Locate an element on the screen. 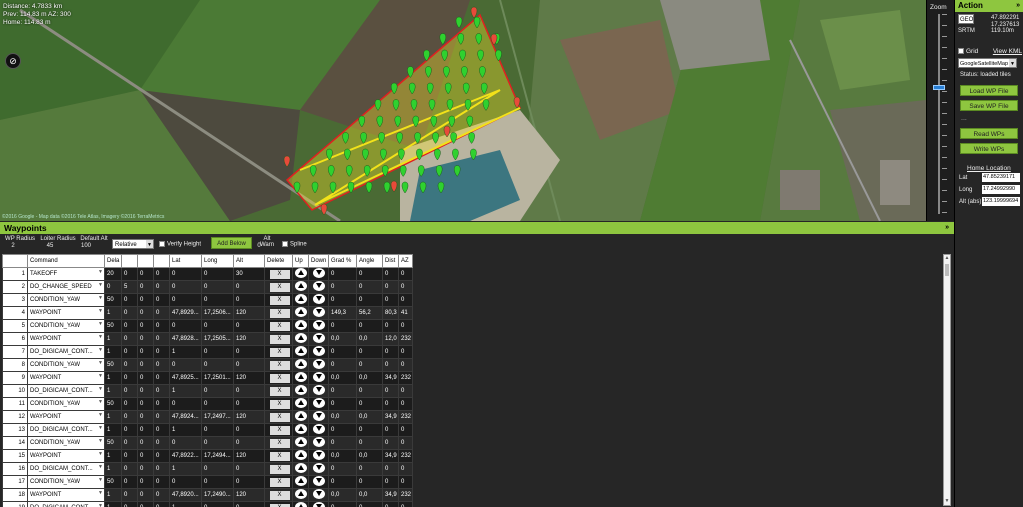 The image size is (1023, 507). table-cell: 0,0 is located at coordinates (369, 417).